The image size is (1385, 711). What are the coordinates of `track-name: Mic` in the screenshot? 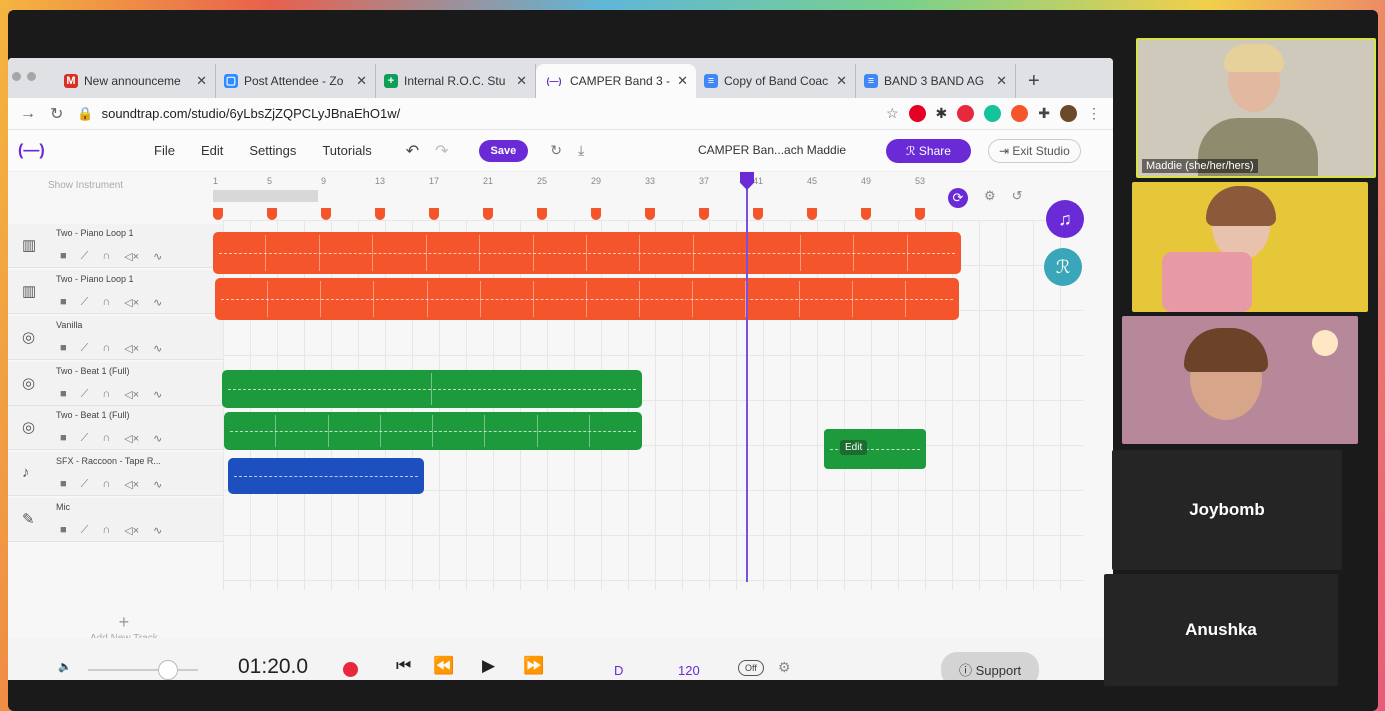 It's located at (63, 507).